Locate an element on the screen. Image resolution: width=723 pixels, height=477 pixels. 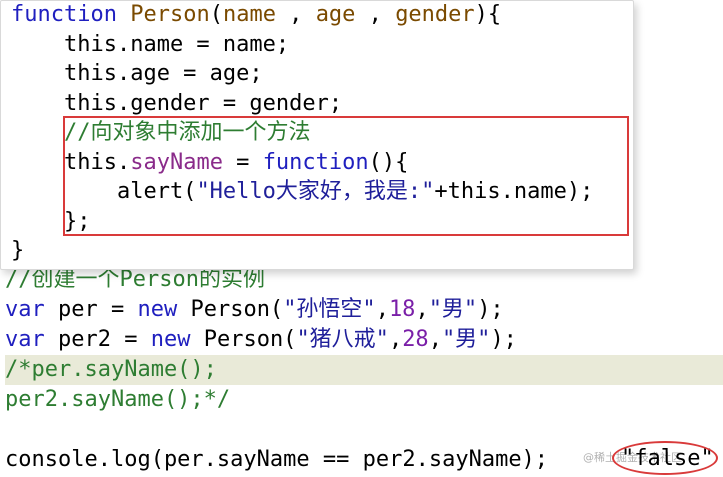
code-token: /*per.sayName(); is located at coordinates (111, 369).